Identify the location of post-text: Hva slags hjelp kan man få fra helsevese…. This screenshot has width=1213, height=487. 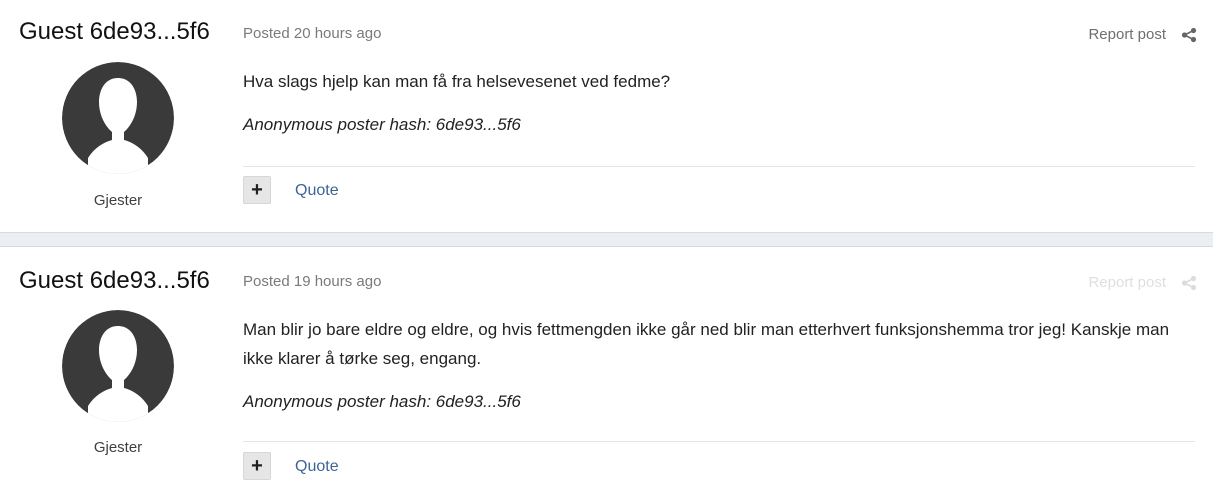
(457, 81).